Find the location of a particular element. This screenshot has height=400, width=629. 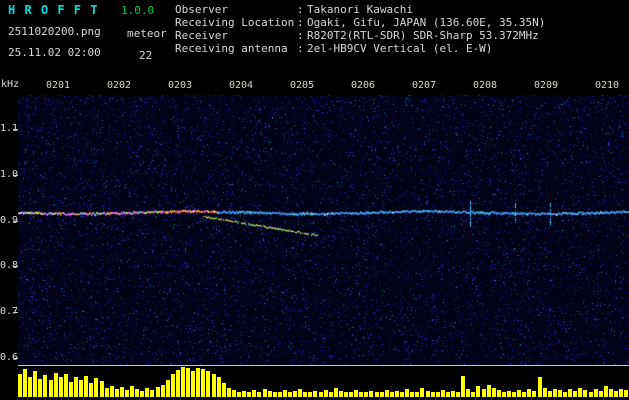

time-tick-label: 0206 is located at coordinates (363, 85).